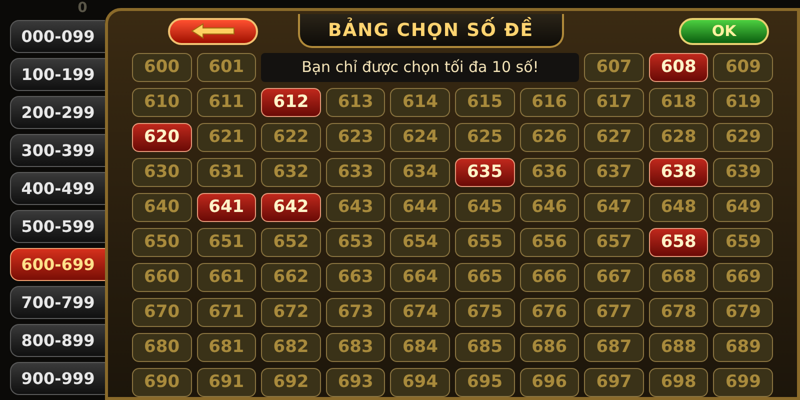 The width and height of the screenshot is (800, 400). I want to click on number-tile: 632, so click(291, 172).